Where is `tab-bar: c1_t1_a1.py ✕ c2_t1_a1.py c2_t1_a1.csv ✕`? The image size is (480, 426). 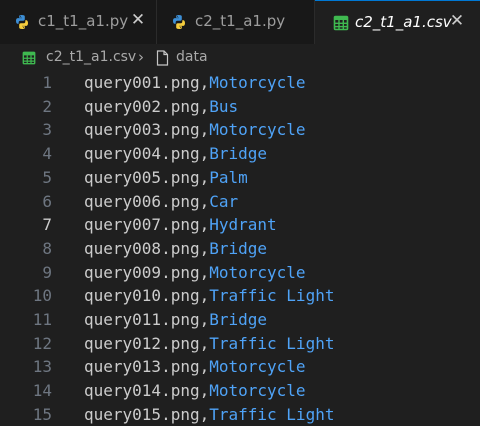
tab-bar: c1_t1_a1.py ✕ c2_t1_a1.py c2_t1_a1.csv ✕ is located at coordinates (240, 22).